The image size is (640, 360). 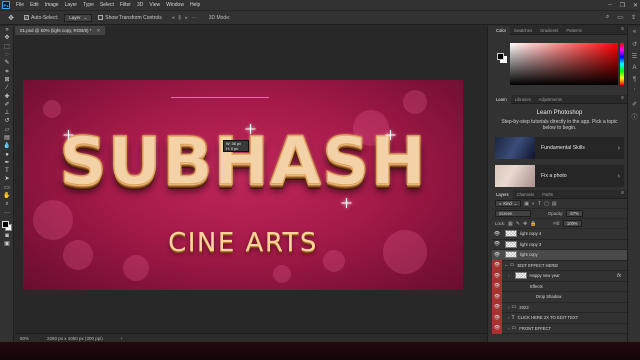 What do you see at coordinates (559, 297) in the screenshot?
I see `effect-row: 👁 Drop Shadow` at bounding box center [559, 297].